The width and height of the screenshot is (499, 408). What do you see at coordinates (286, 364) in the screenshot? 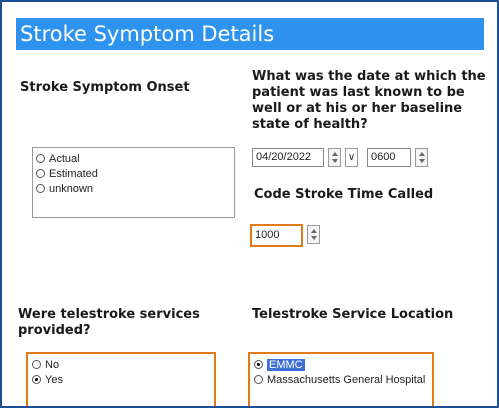
I see `location-option-label: EMMC` at bounding box center [286, 364].